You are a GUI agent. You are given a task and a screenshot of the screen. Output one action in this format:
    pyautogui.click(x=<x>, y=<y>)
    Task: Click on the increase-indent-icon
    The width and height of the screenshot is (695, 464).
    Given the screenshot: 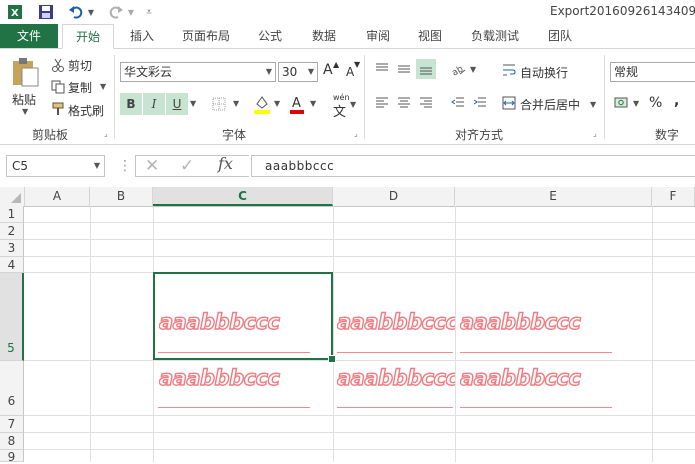 What is the action you would take?
    pyautogui.click(x=480, y=103)
    